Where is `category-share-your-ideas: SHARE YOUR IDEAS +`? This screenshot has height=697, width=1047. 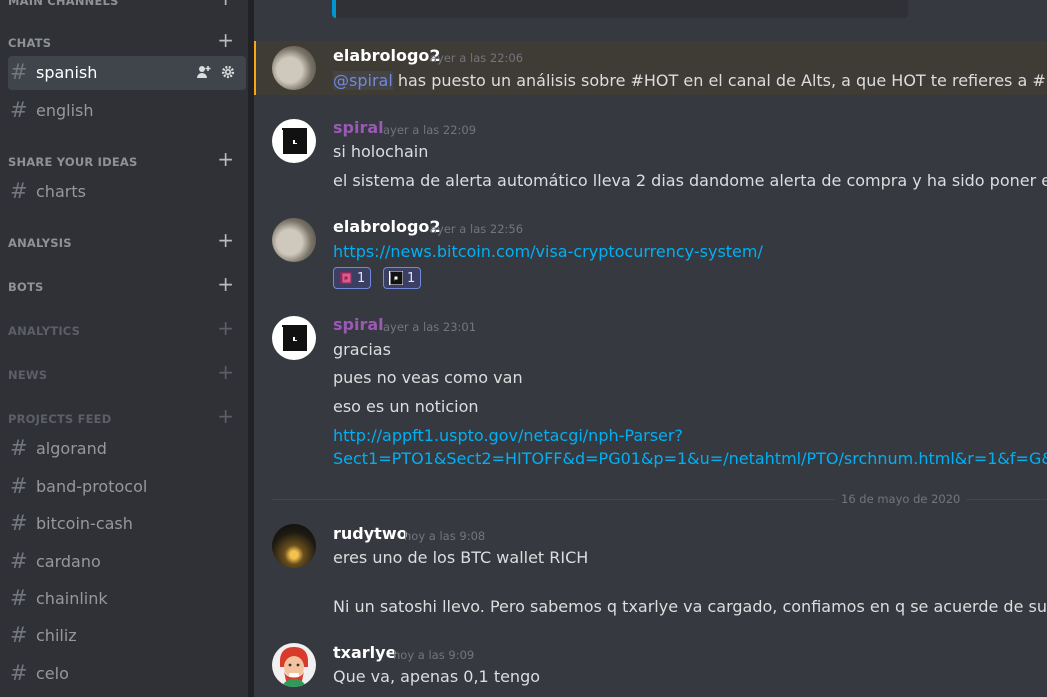
category-share-your-ideas: SHARE YOUR IDEAS + is located at coordinates (126, 159).